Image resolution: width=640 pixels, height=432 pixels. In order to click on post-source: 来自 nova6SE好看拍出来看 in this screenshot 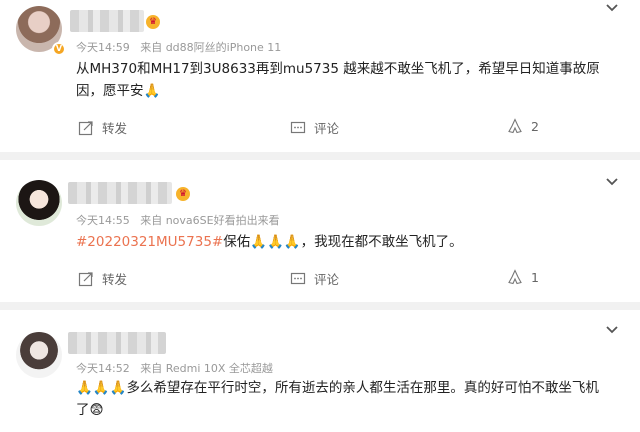, I will do `click(210, 220)`.